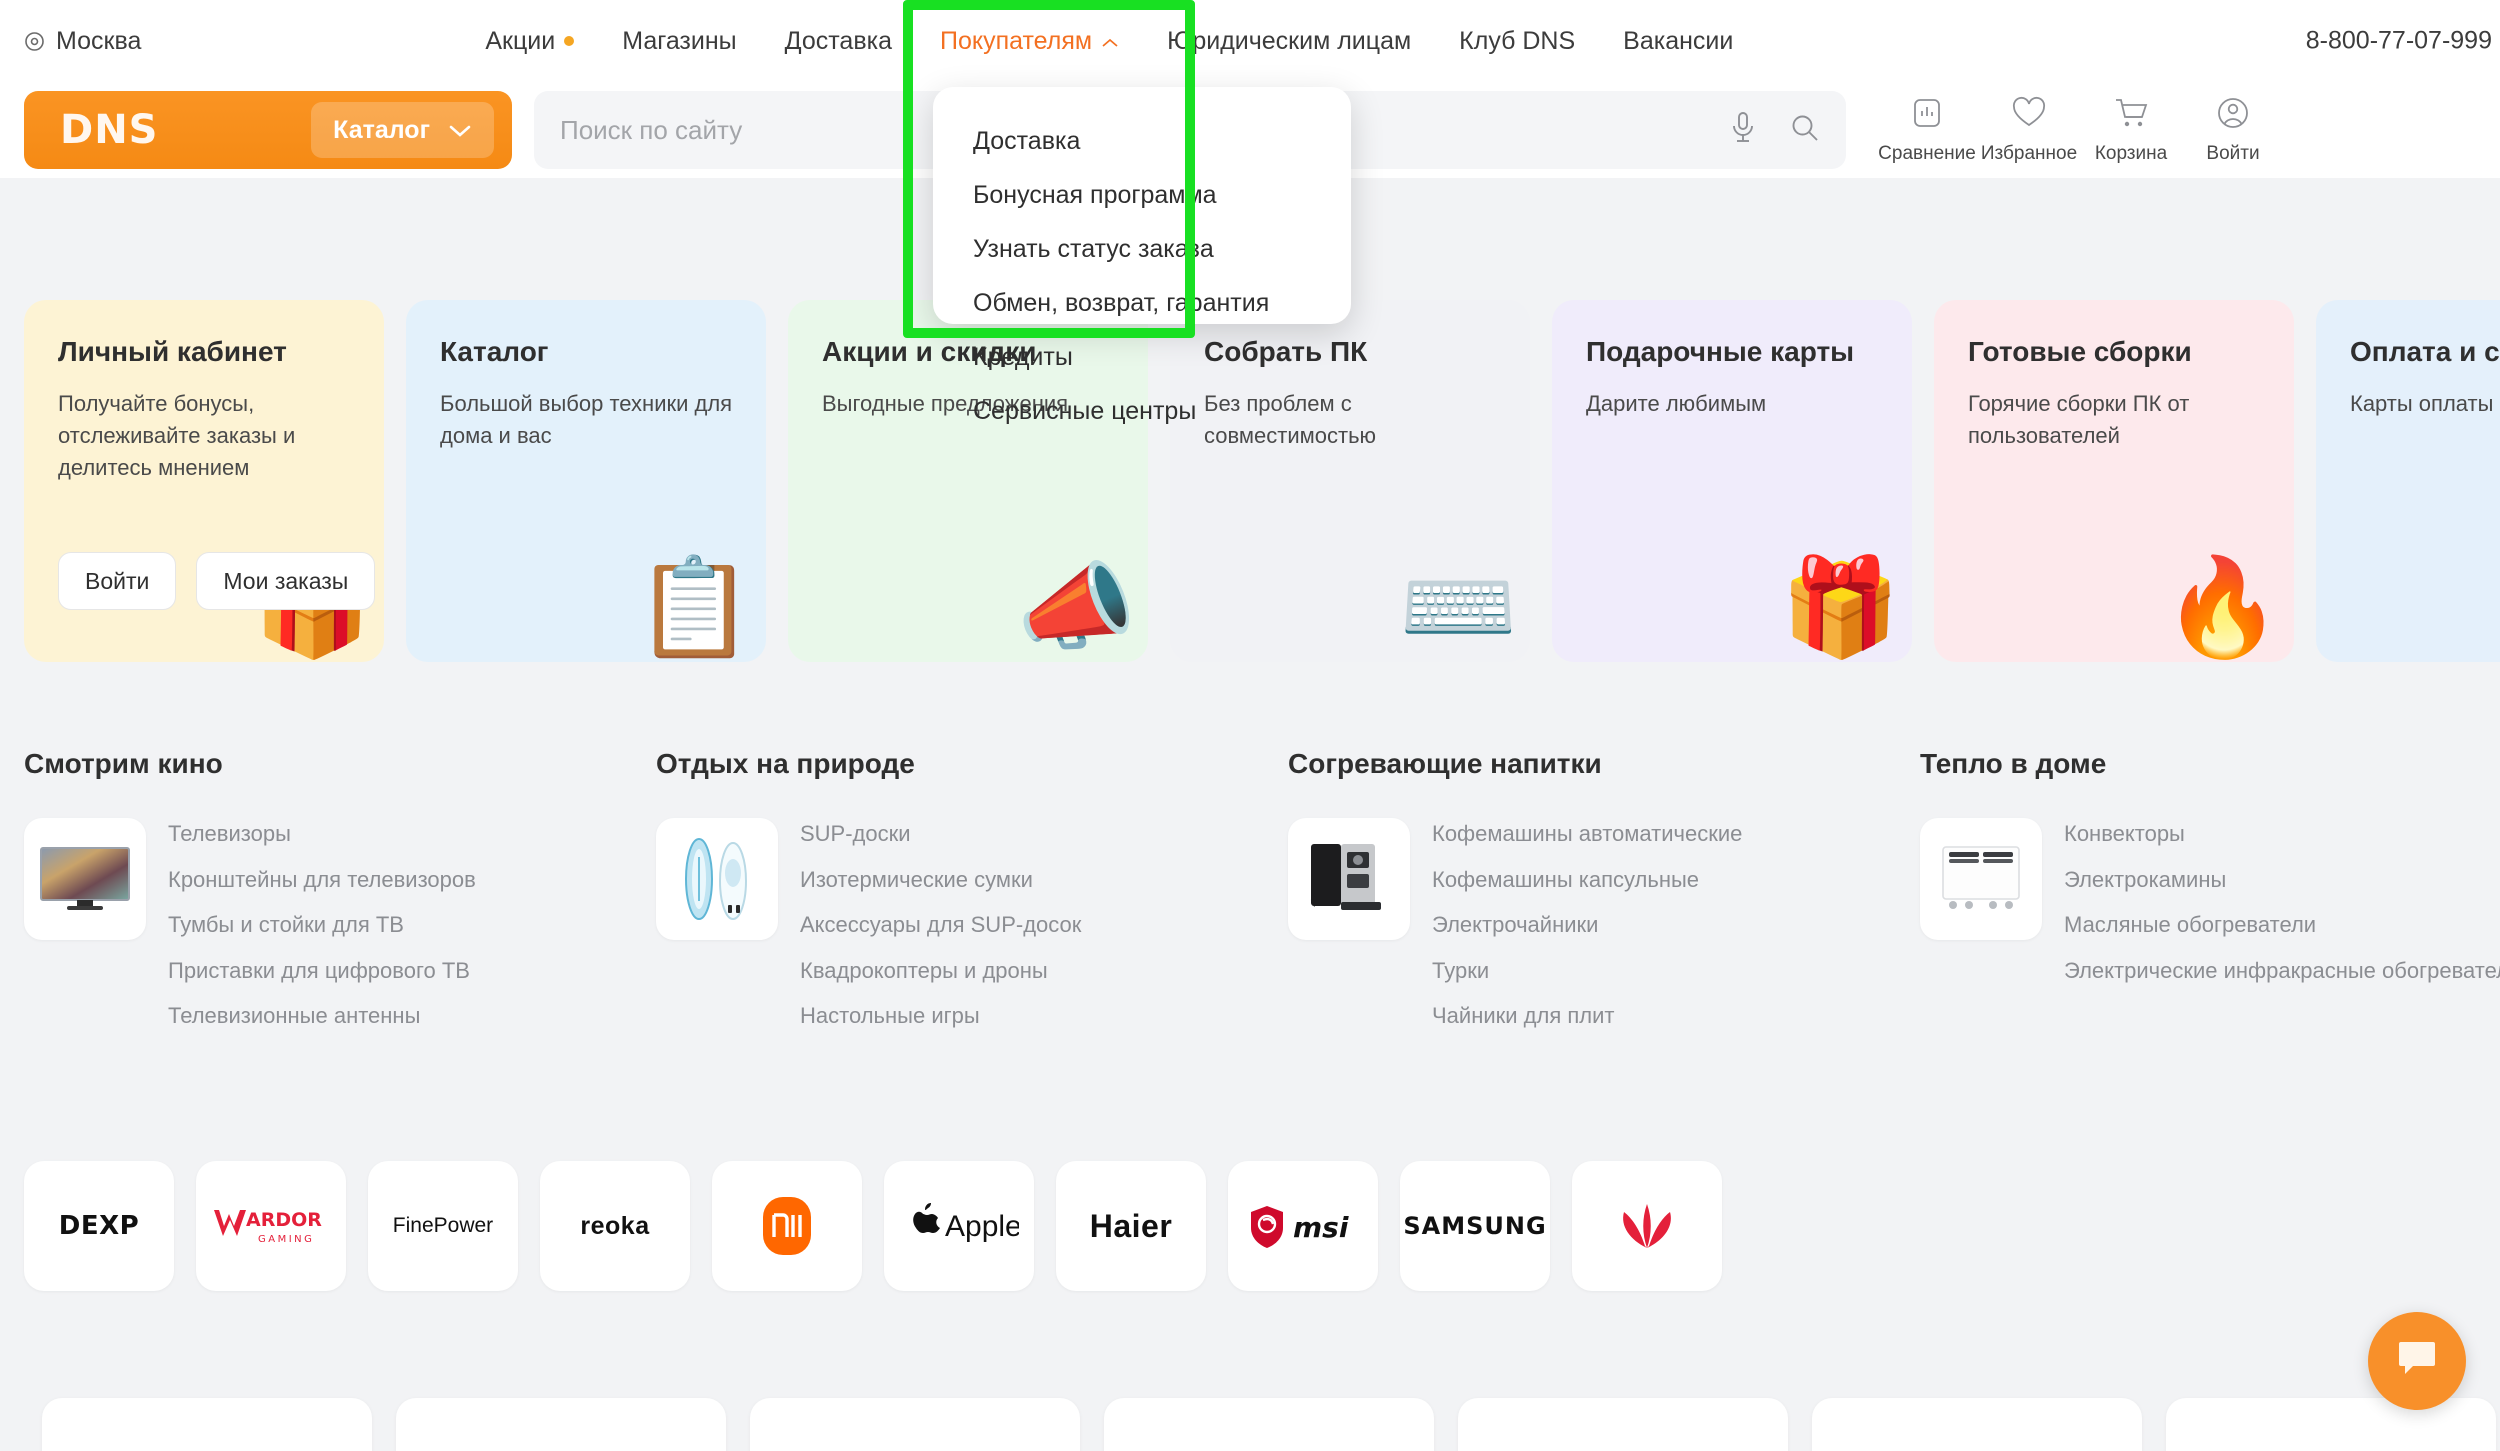 This screenshot has height=1451, width=2500. I want to click on television-thumbnail, so click(85, 879).